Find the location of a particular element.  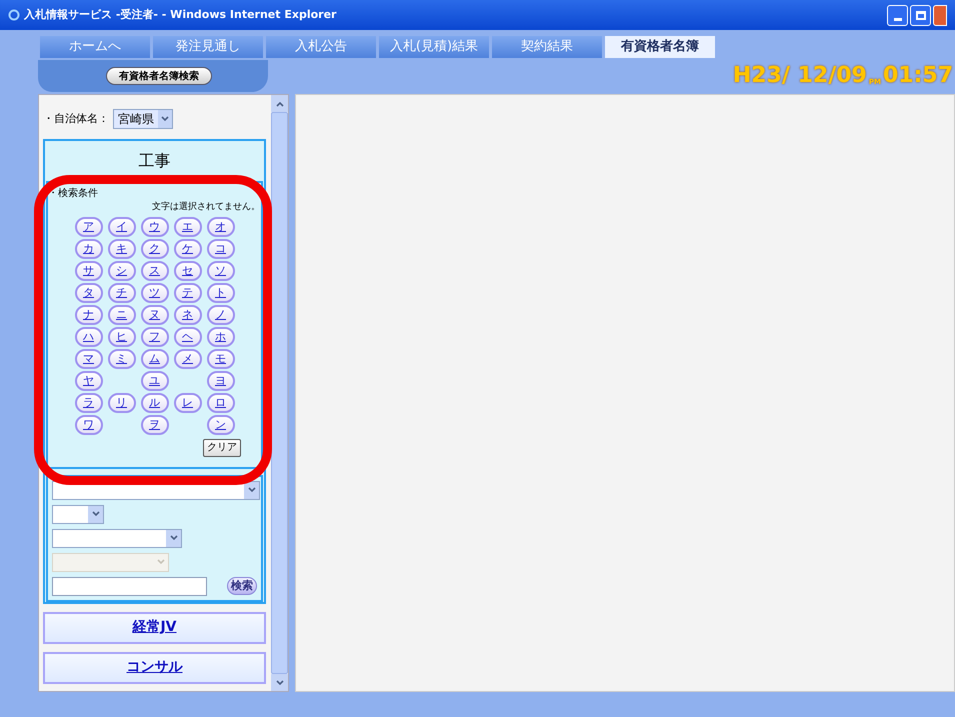

clock-date: H23/ 12/09 is located at coordinates (799, 76).